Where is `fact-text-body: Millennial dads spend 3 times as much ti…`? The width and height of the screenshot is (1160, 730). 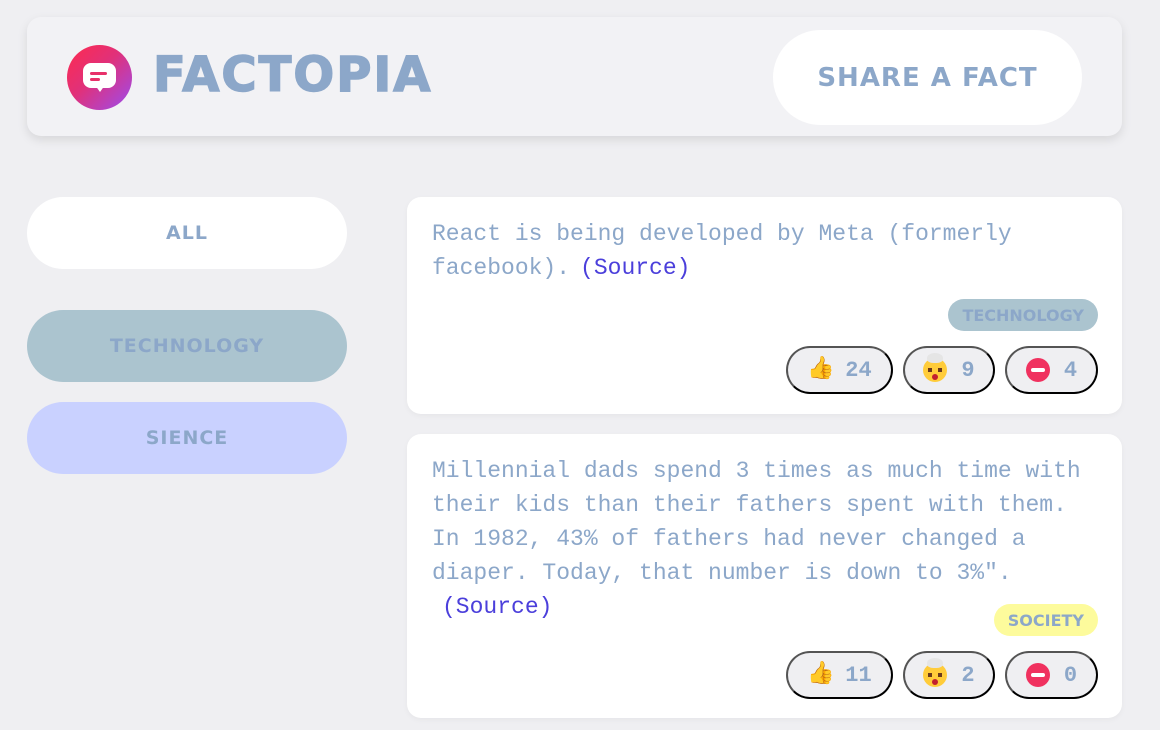 fact-text-body: Millennial dads spend 3 times as much ti… is located at coordinates (756, 522).